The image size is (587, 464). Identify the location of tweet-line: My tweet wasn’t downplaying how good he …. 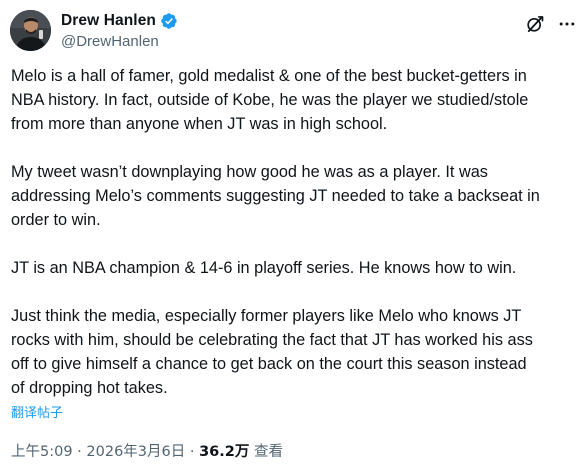
(249, 172).